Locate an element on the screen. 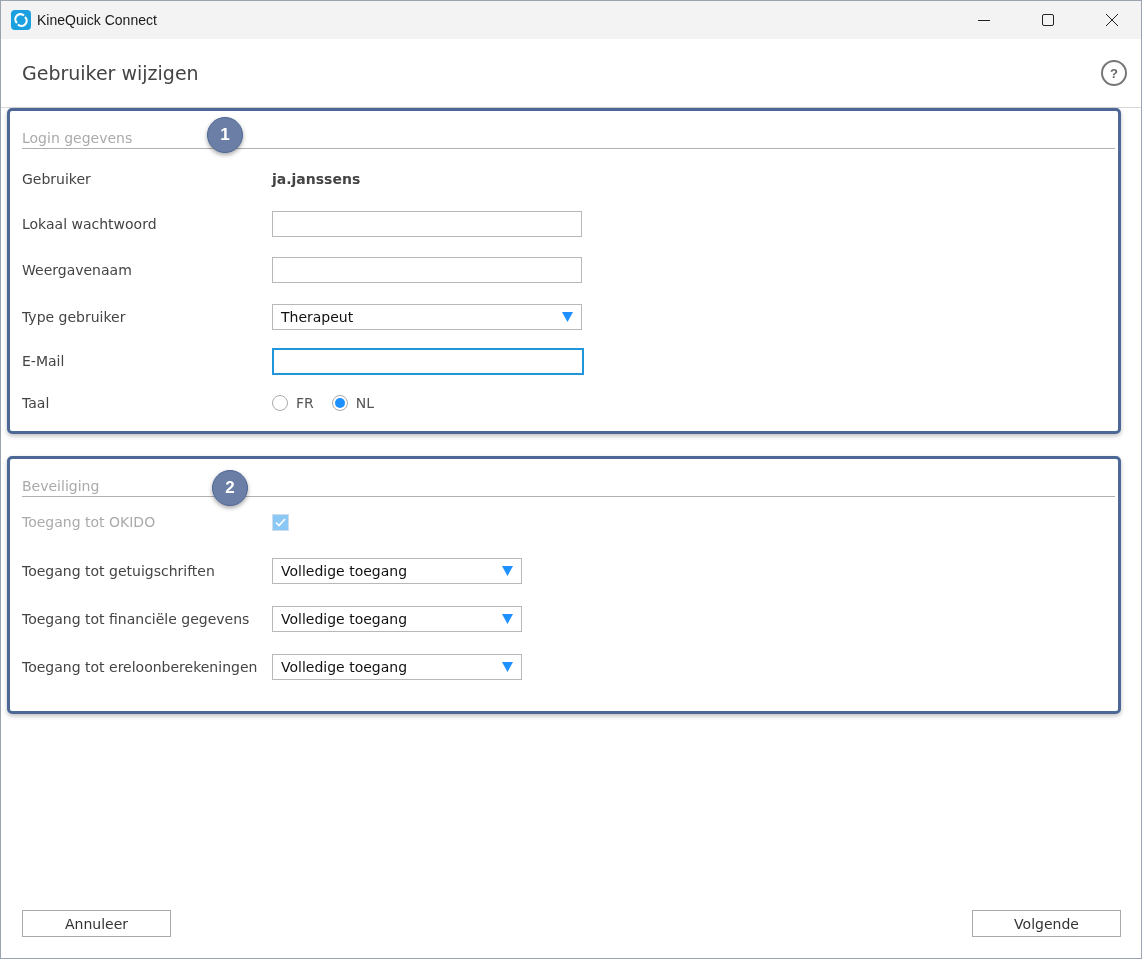 This screenshot has height=959, width=1142. username-value: ja.janssens is located at coordinates (316, 179).